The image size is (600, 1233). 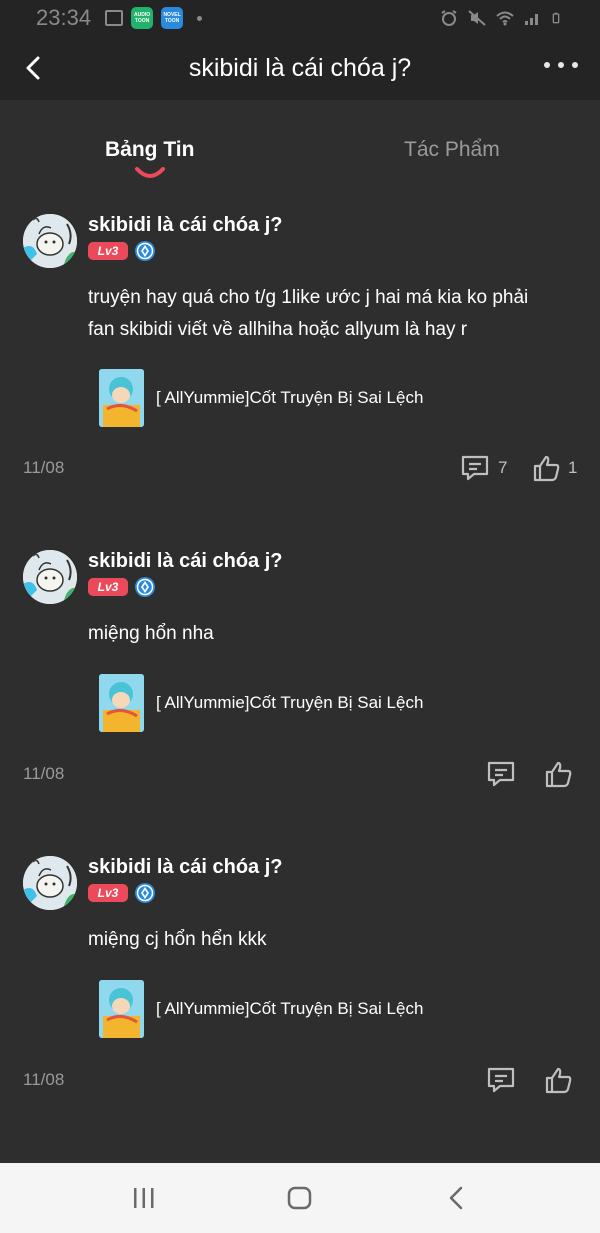 I want to click on system-nav-bar, so click(x=300, y=1198).